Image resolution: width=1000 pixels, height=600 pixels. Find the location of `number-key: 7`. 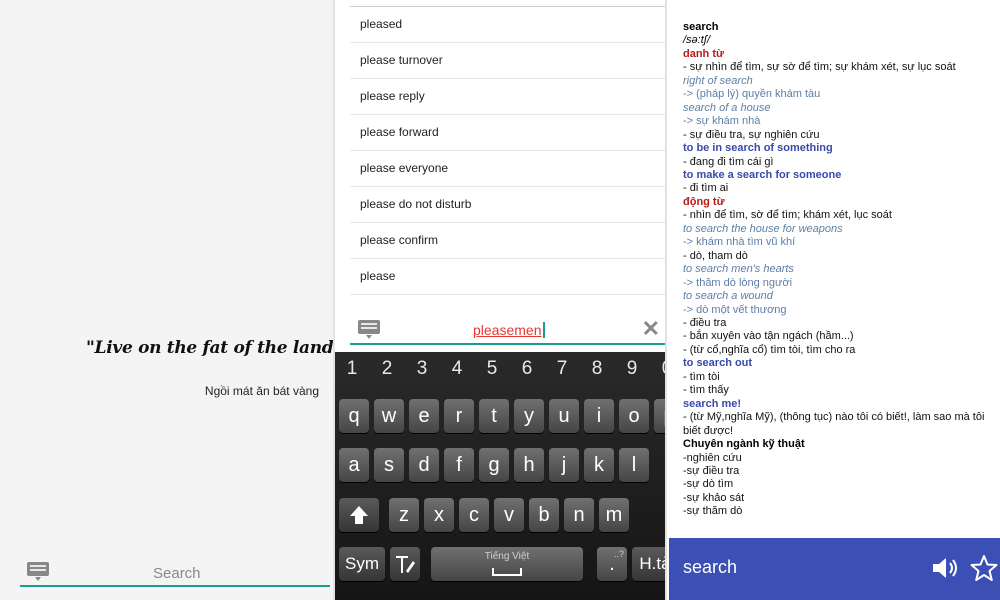

number-key: 7 is located at coordinates (562, 369).